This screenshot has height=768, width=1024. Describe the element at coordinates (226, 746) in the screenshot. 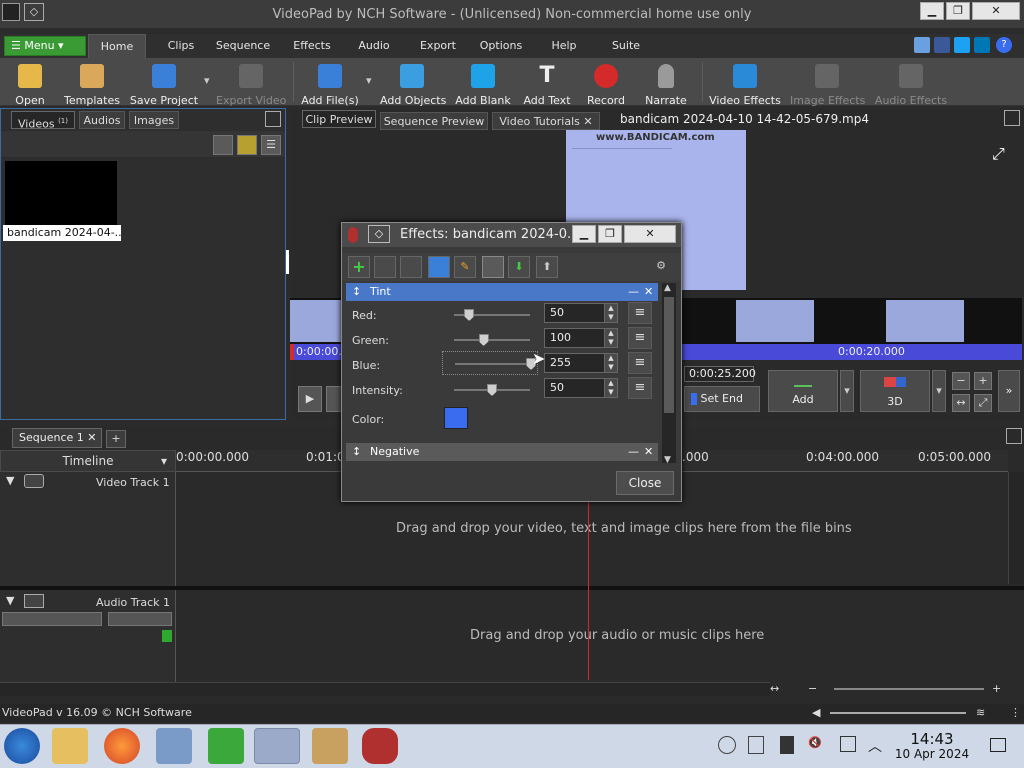

I see `download-icon` at that location.